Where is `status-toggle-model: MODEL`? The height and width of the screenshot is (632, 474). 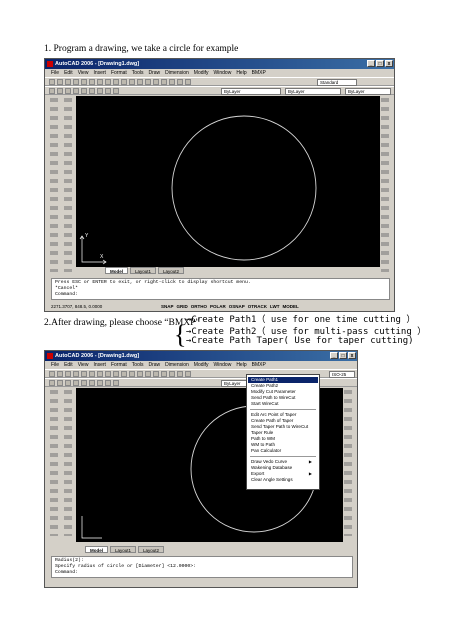 status-toggle-model: MODEL is located at coordinates (291, 306).